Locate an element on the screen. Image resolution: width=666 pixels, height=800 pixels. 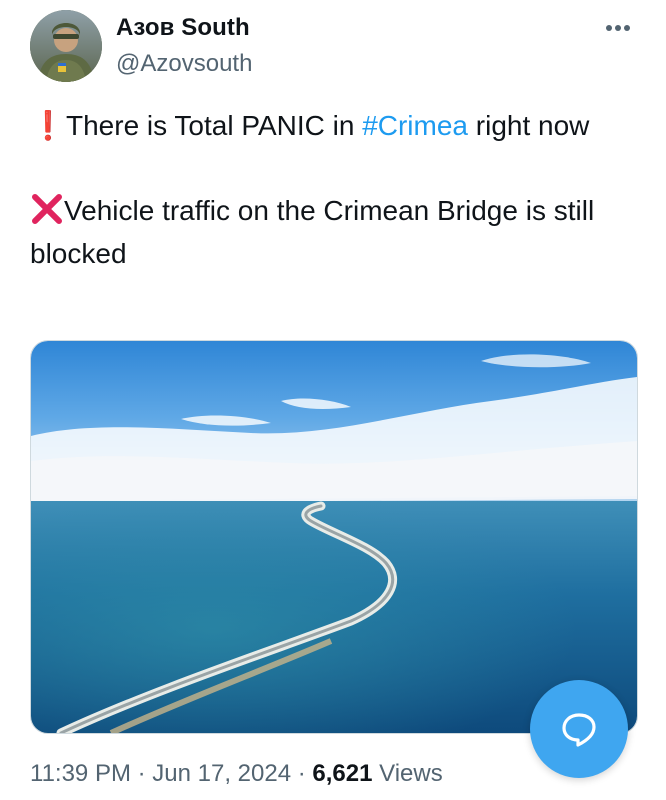
tweet-text-segment: There is Total PANIC in is located at coordinates (214, 125).